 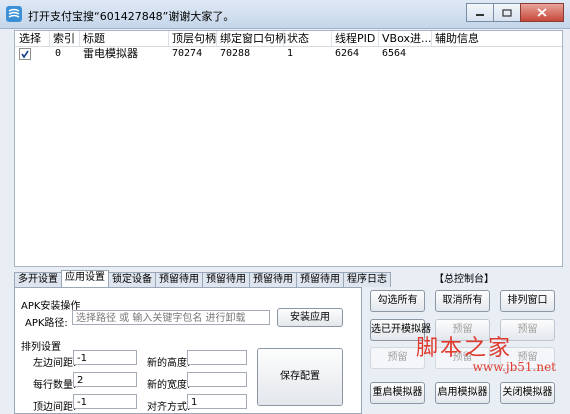 I want to click on per-row-input: 2, so click(x=105, y=379).